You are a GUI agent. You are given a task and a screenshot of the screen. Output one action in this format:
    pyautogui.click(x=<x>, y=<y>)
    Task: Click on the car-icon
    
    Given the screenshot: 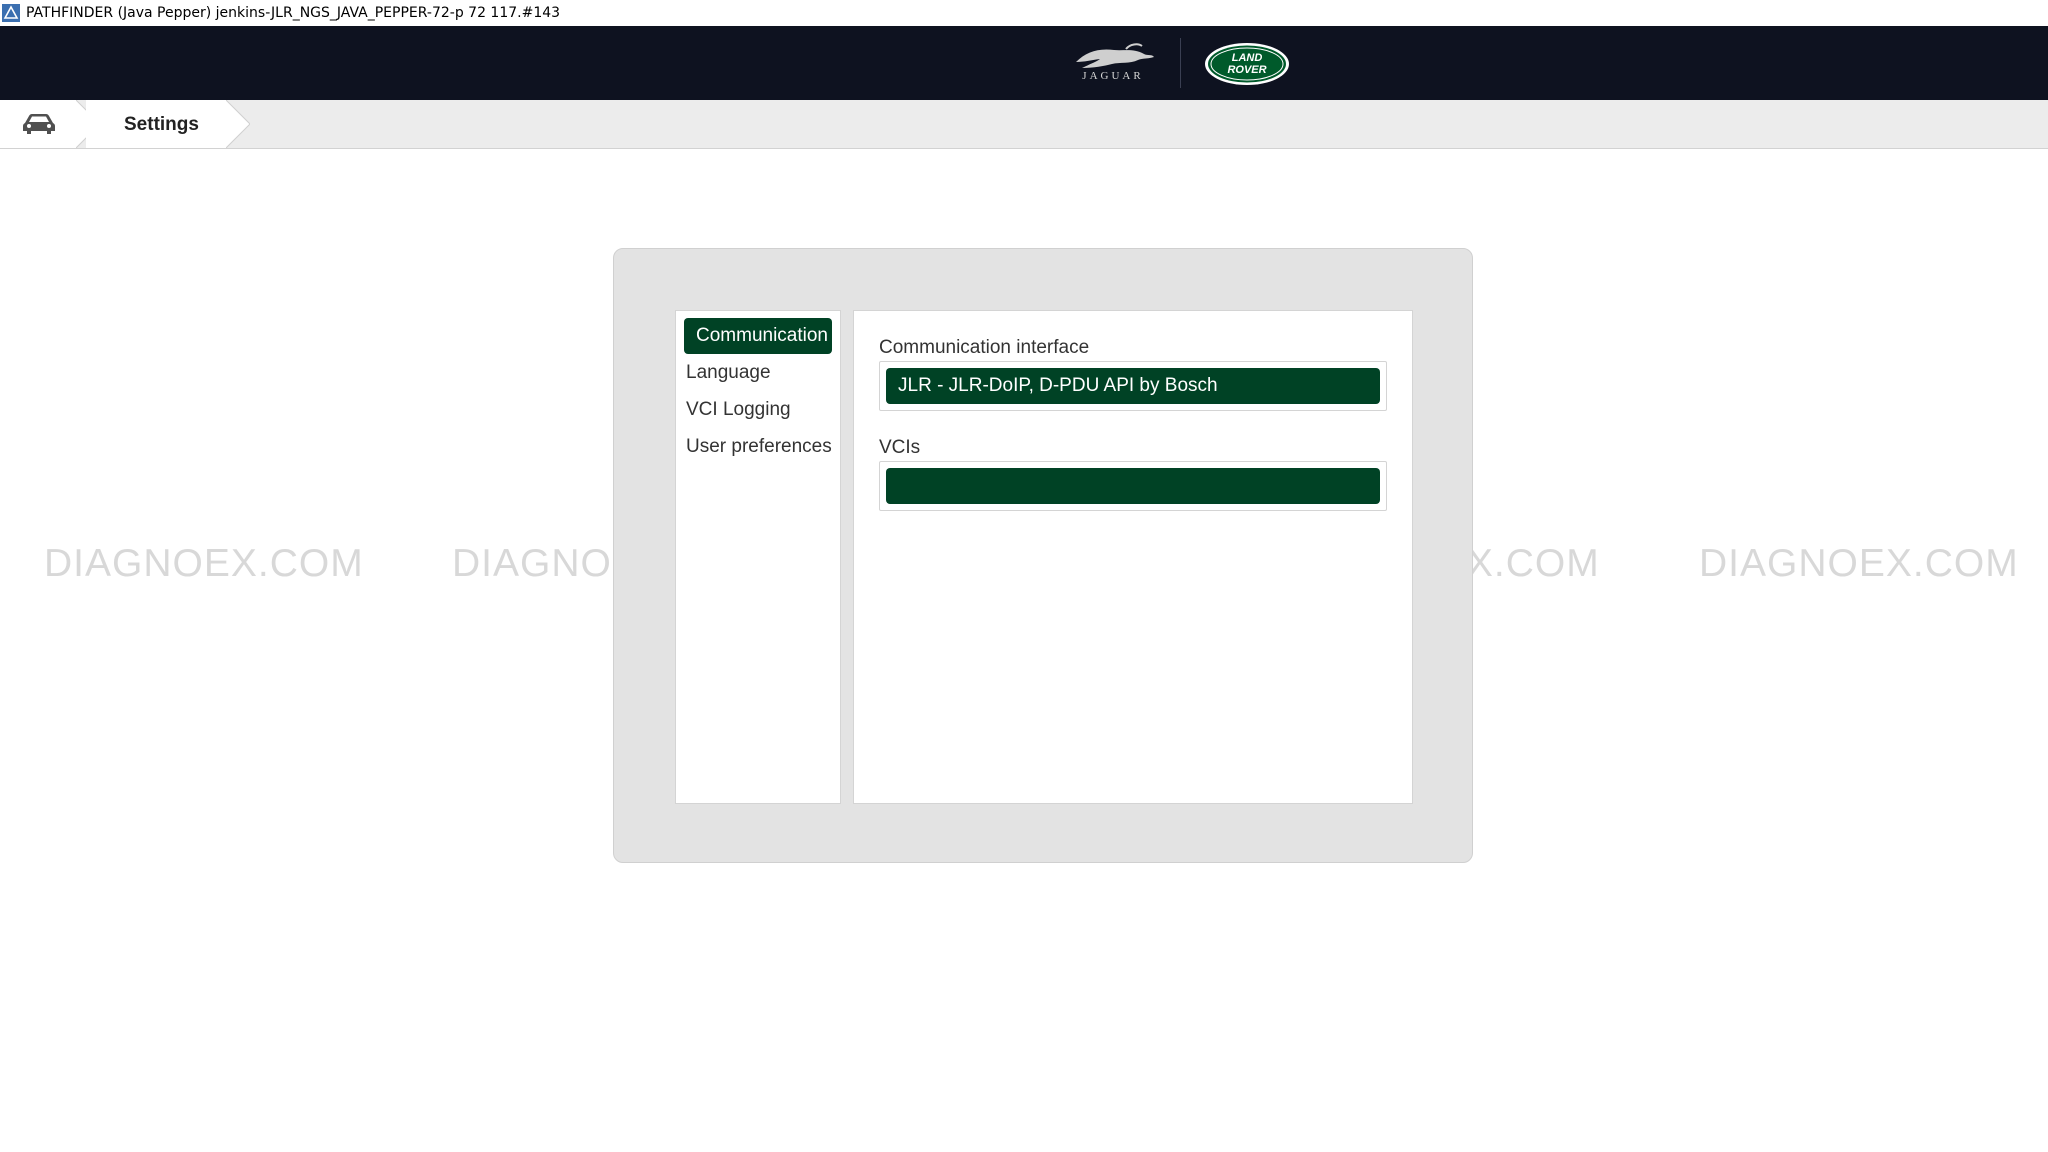 What is the action you would take?
    pyautogui.click(x=39, y=124)
    